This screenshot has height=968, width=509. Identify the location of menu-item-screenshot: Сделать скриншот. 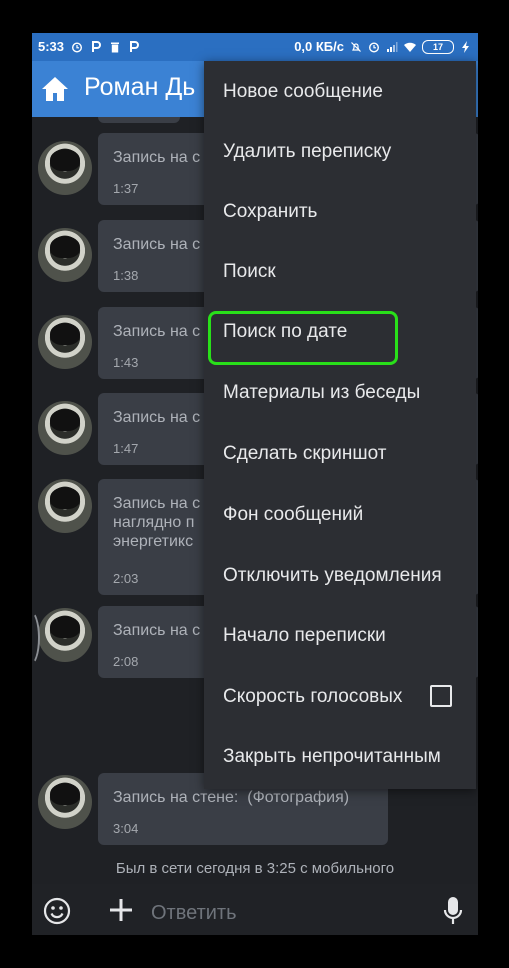
(340, 454).